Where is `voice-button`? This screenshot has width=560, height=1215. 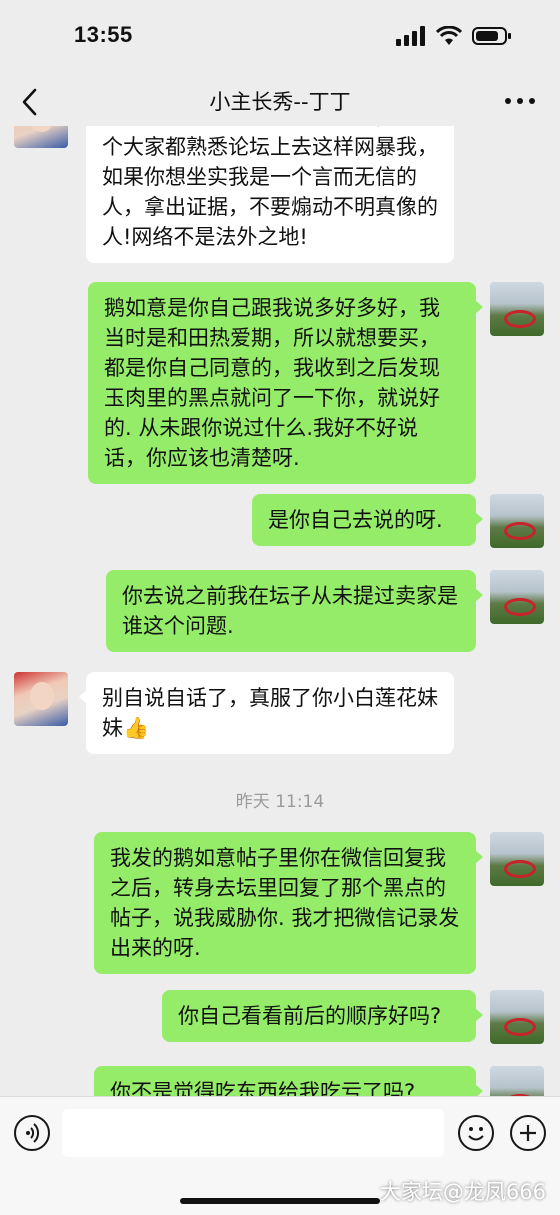
voice-button is located at coordinates (32, 1133).